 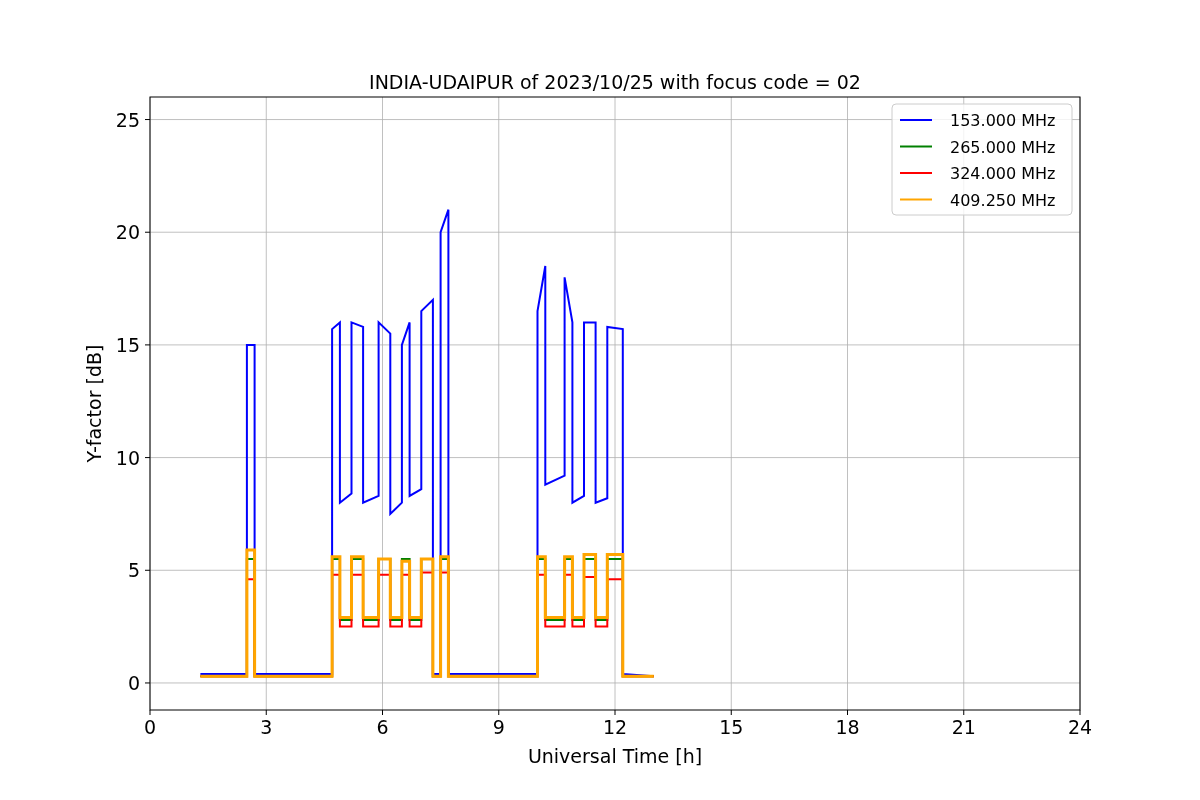 What do you see at coordinates (1080, 727) in the screenshot?
I see `tick-label: 24` at bounding box center [1080, 727].